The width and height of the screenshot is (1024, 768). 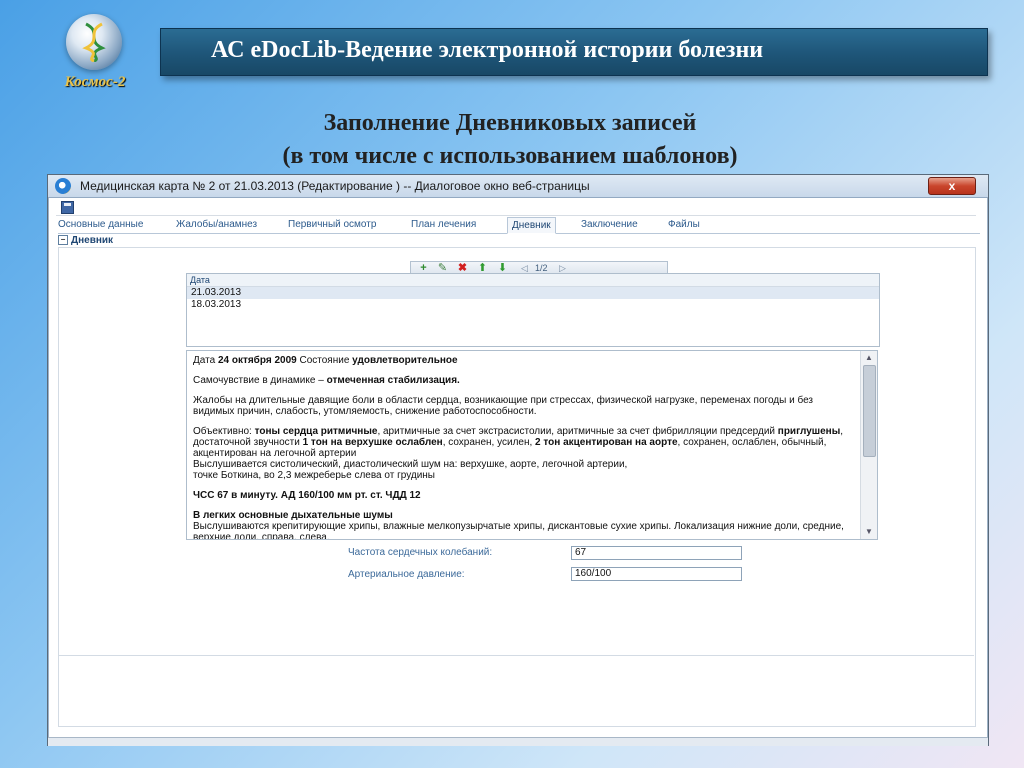 What do you see at coordinates (533, 305) in the screenshot?
I see `table-row: 18.03.2013` at bounding box center [533, 305].